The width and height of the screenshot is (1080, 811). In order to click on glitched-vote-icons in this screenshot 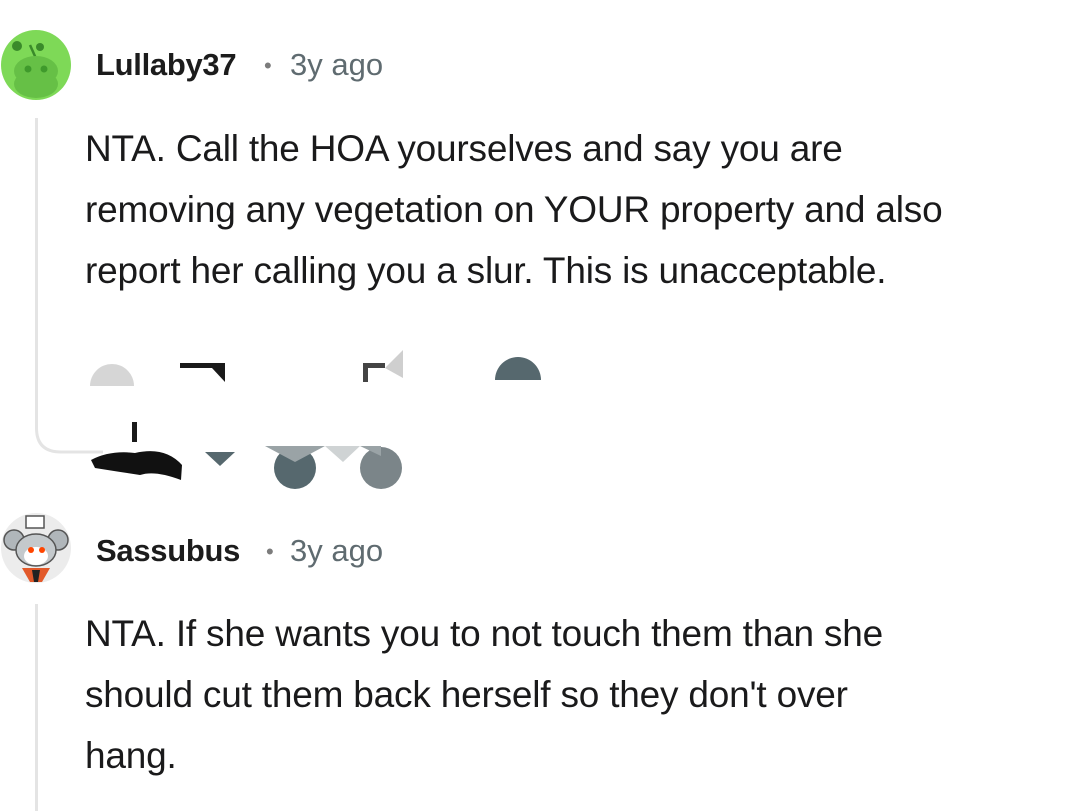, I will do `click(246, 455)`.